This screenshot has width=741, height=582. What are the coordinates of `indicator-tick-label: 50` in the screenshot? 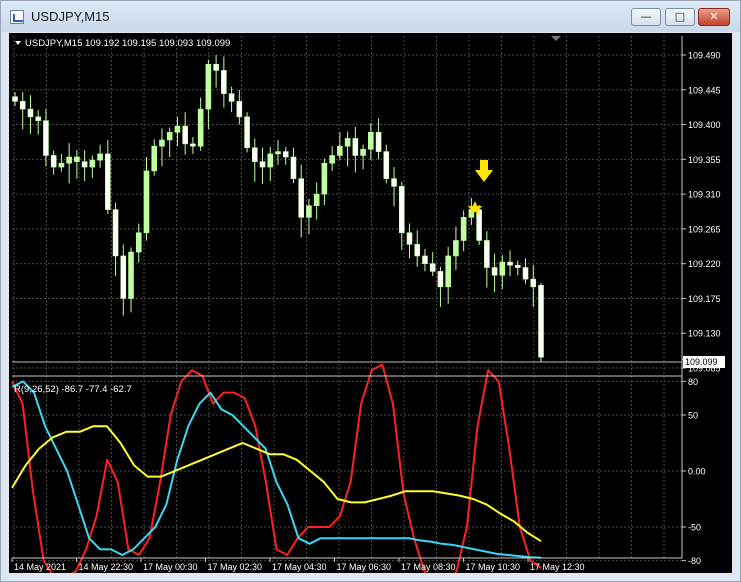 It's located at (693, 416).